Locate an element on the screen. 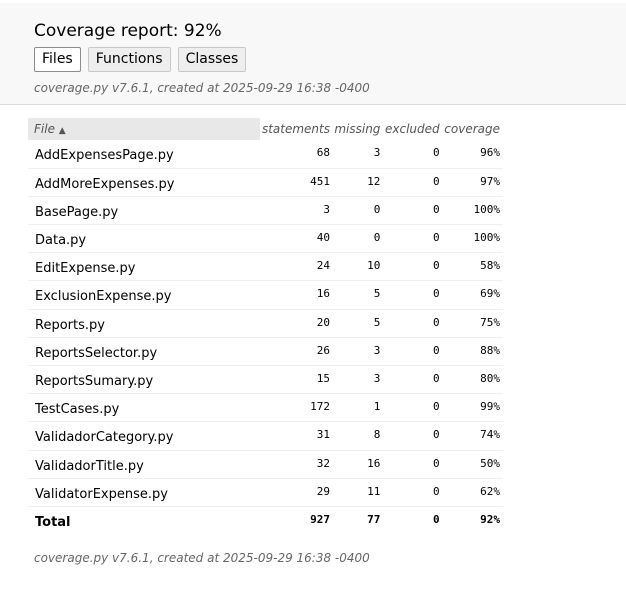  missing-cell: 5 is located at coordinates (358, 323).